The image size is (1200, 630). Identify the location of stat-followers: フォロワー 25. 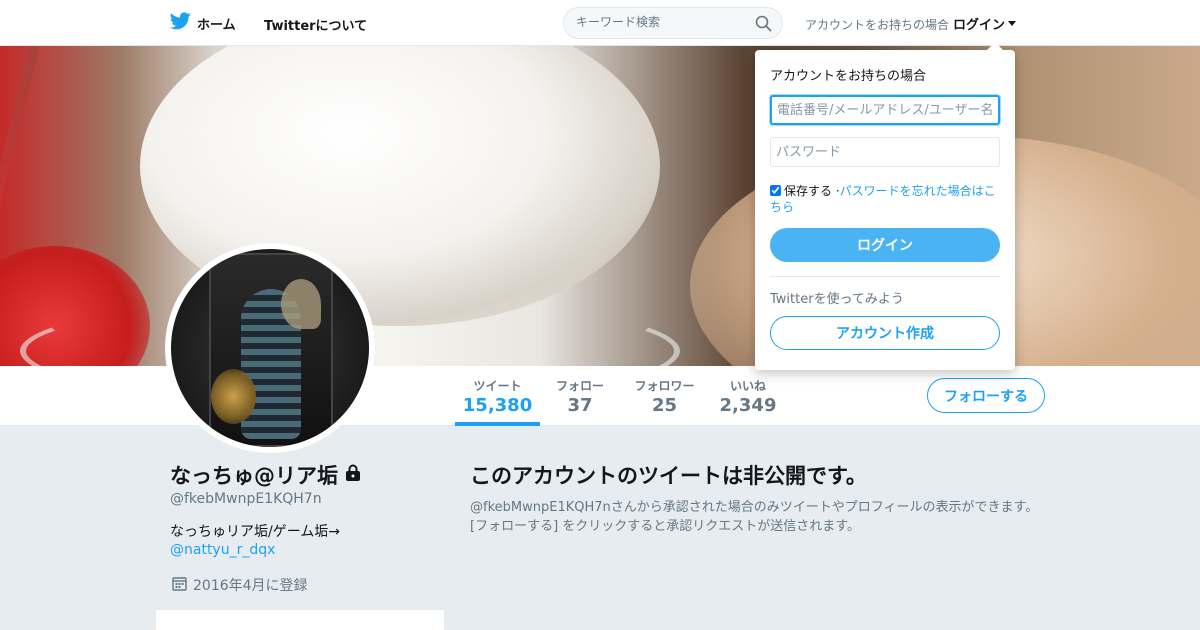
(664, 396).